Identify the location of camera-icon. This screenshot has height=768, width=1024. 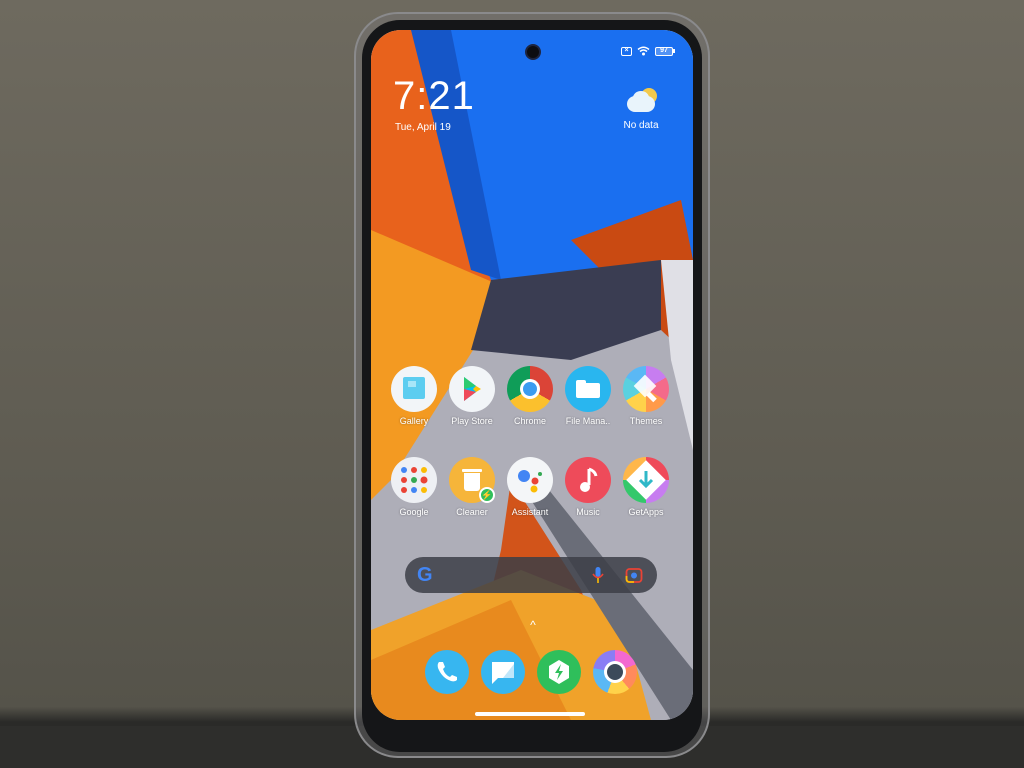
(615, 672).